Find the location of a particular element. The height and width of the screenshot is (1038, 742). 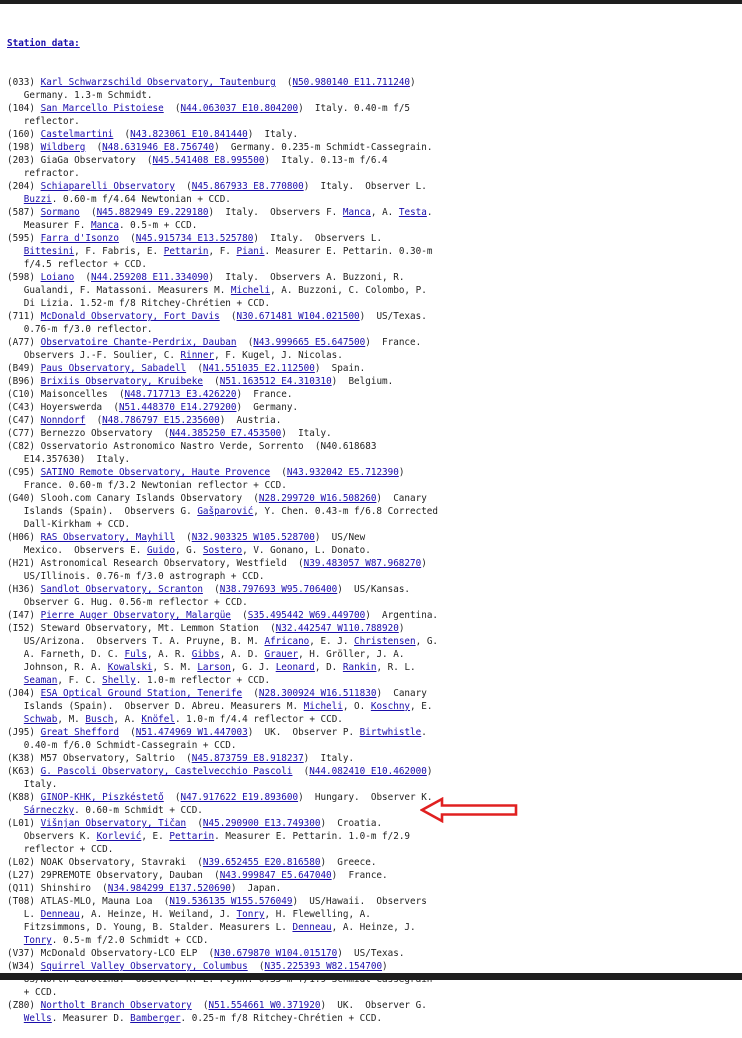

station-link: N35.225393 W82.154700 is located at coordinates (324, 966).